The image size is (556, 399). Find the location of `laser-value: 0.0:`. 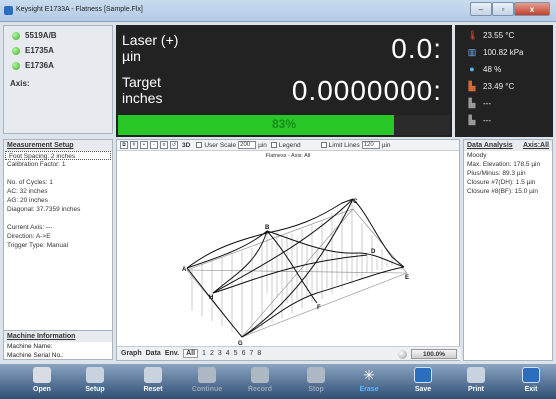

laser-value: 0.0: is located at coordinates (416, 48).